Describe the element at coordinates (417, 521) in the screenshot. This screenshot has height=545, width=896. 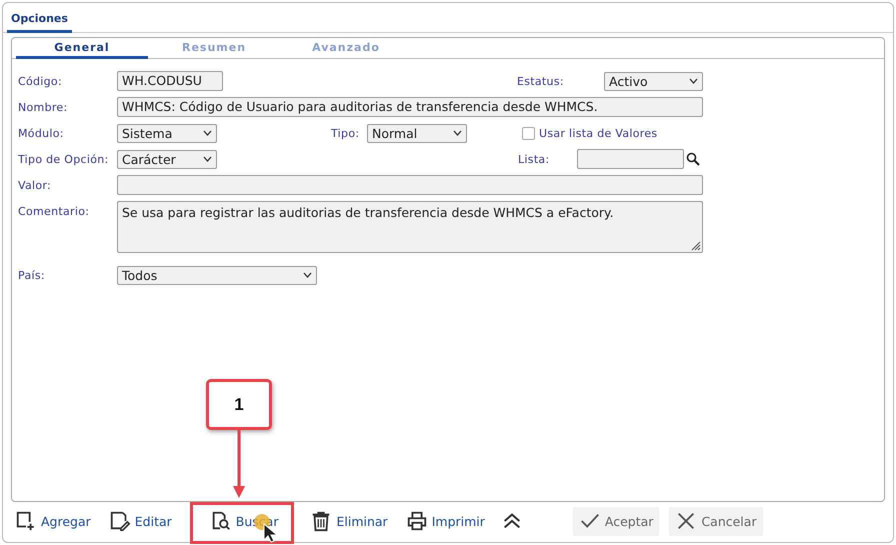
I see `printer-icon` at that location.